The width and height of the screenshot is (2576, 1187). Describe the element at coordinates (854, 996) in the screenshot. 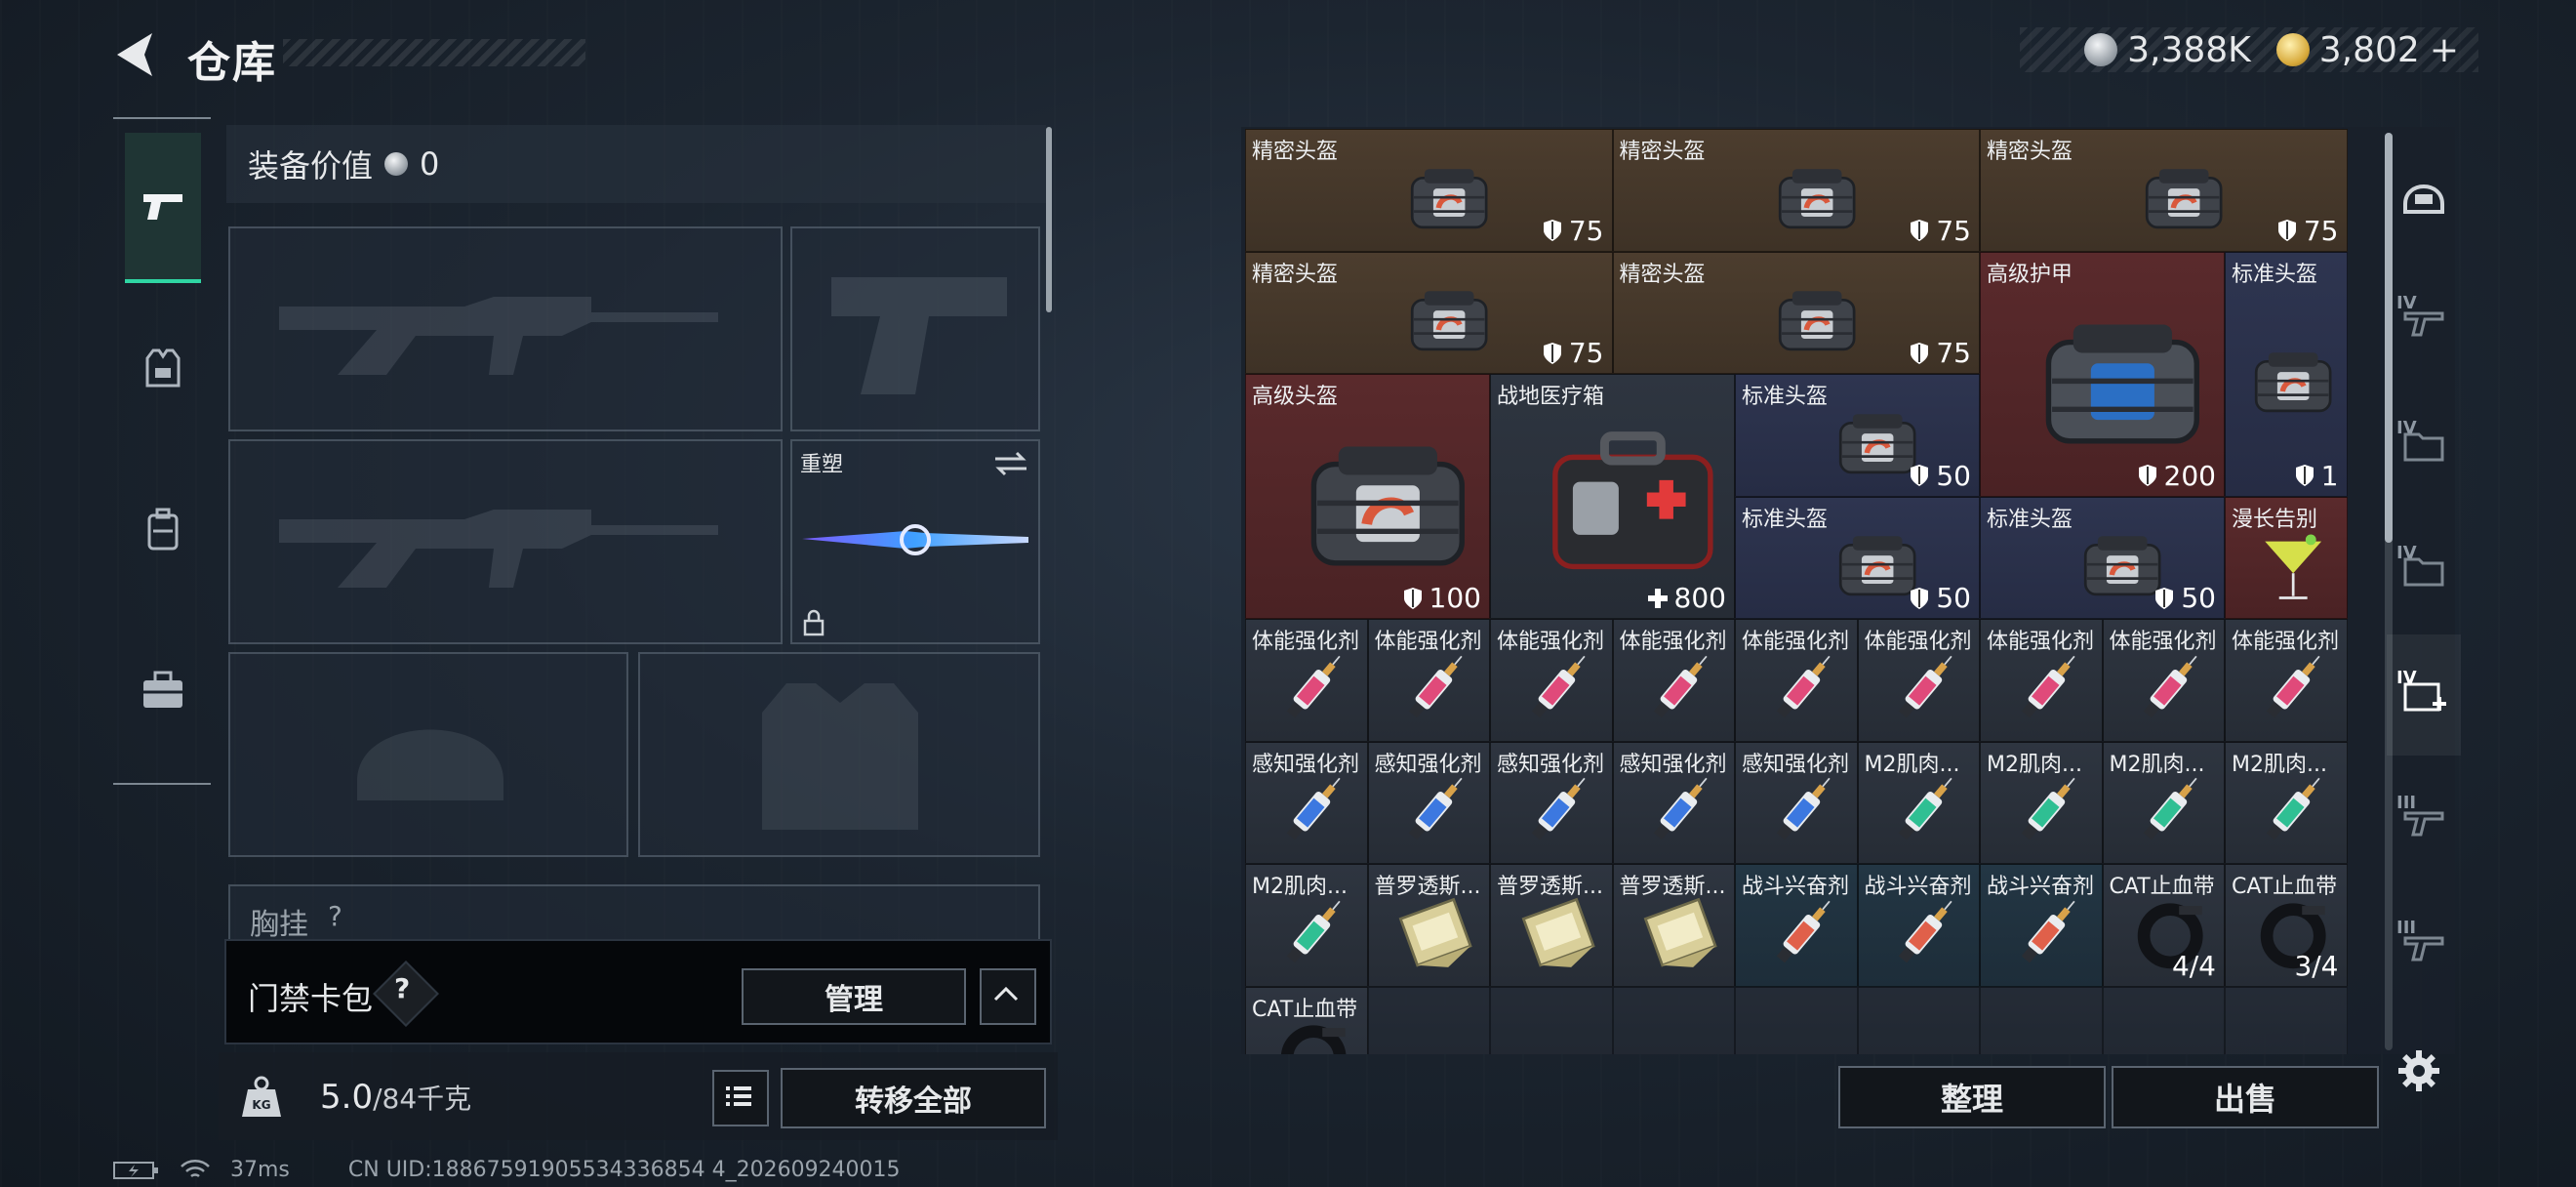

I see `manage-button: 管理` at that location.